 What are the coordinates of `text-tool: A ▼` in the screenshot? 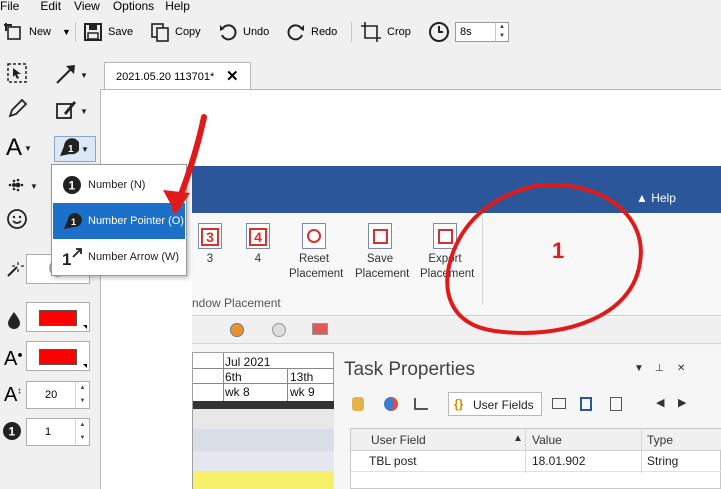 It's located at (19, 148).